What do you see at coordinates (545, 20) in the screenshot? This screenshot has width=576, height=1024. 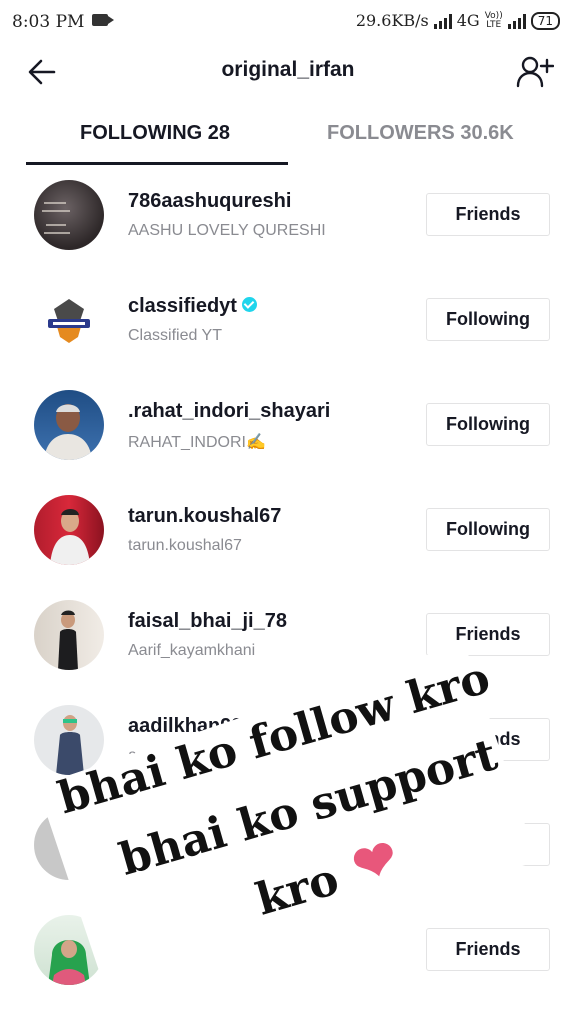 I see `battery-icon: 71` at bounding box center [545, 20].